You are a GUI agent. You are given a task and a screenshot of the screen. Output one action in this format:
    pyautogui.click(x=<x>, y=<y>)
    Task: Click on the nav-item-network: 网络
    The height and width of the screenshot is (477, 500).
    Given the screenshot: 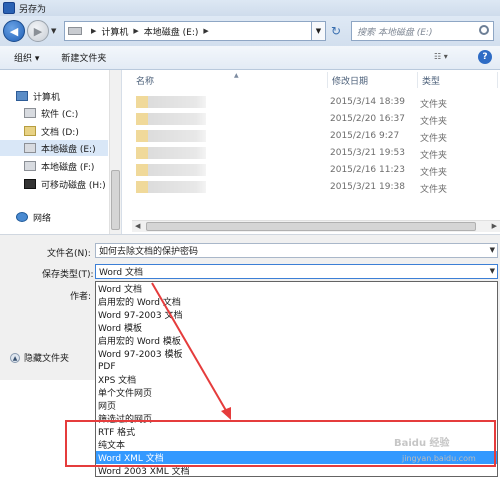 What is the action you would take?
    pyautogui.click(x=33, y=217)
    